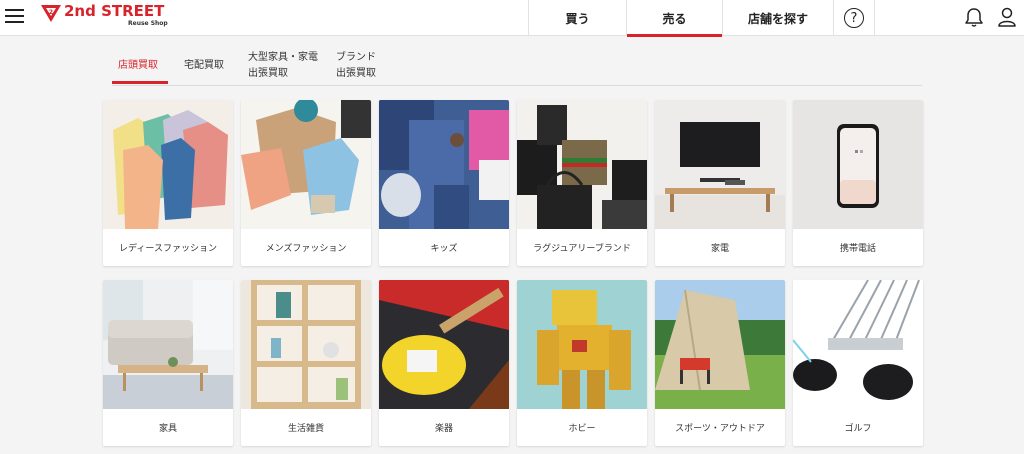 Image resolution: width=1024 pixels, height=454 pixels. What do you see at coordinates (512, 18) in the screenshot?
I see `site-header: 2 2nd STREET Reuse Shop 買う 売る 店舗を探す ?` at bounding box center [512, 18].